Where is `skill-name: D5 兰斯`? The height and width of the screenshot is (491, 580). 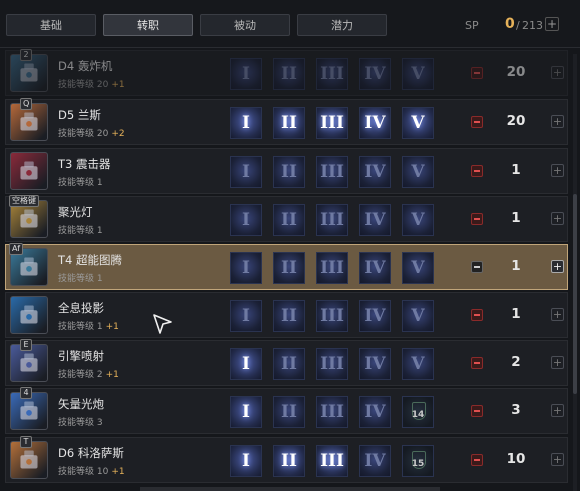
skill-name: D5 兰斯 is located at coordinates (79, 115).